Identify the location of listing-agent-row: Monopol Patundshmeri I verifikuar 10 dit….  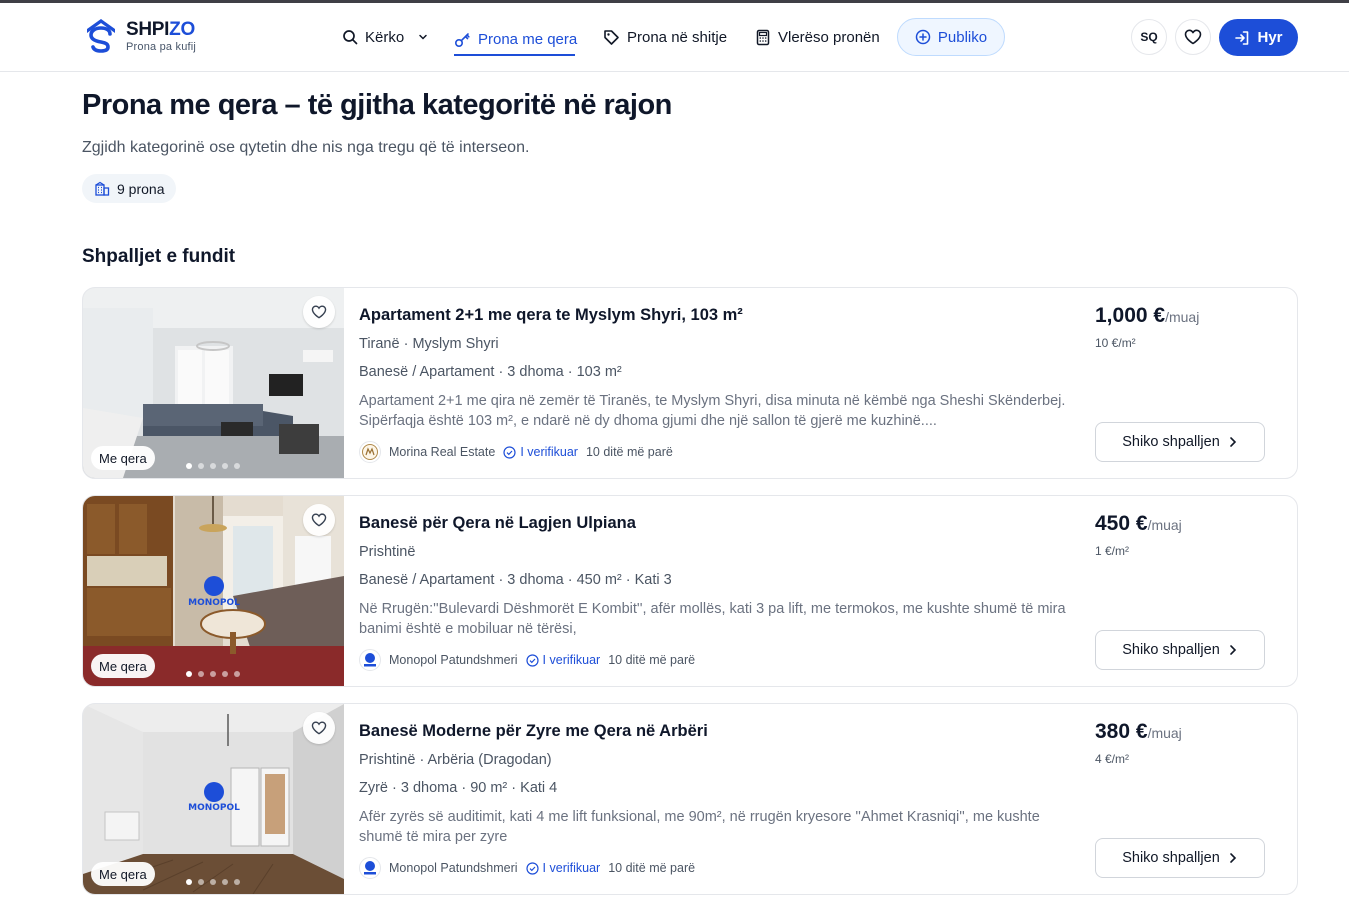
(527, 868).